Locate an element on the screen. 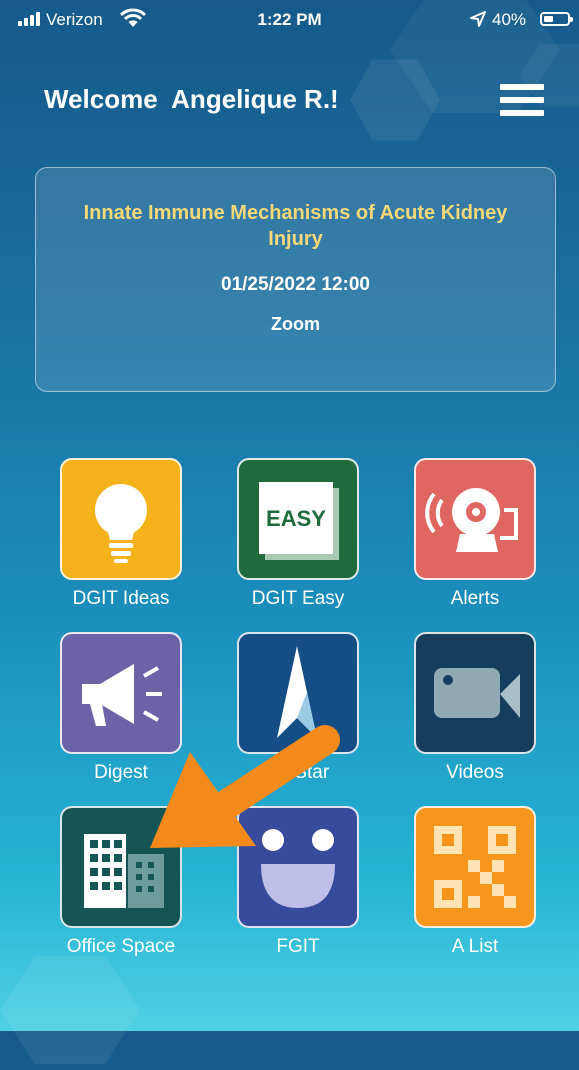  background-hexagon is located at coordinates (70, 1010).